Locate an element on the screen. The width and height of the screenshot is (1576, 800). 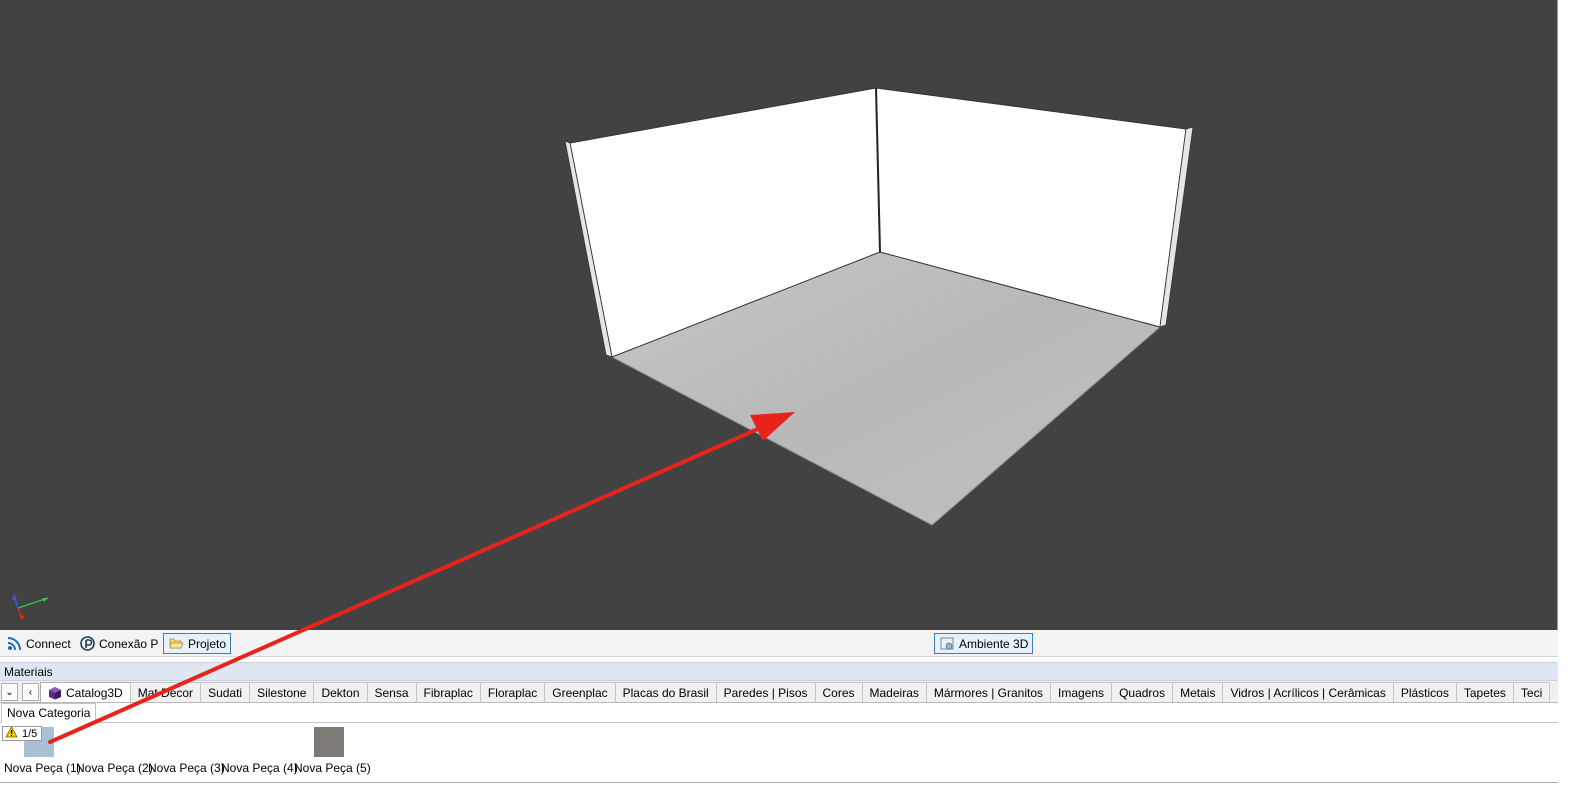
tabs-dropdown-button: ⌄ is located at coordinates (9, 692).